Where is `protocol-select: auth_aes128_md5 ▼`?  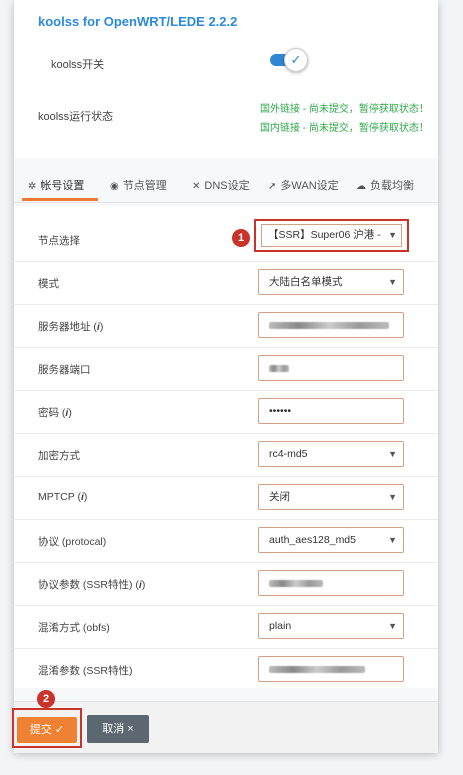
protocol-select: auth_aes128_md5 ▼ is located at coordinates (331, 540).